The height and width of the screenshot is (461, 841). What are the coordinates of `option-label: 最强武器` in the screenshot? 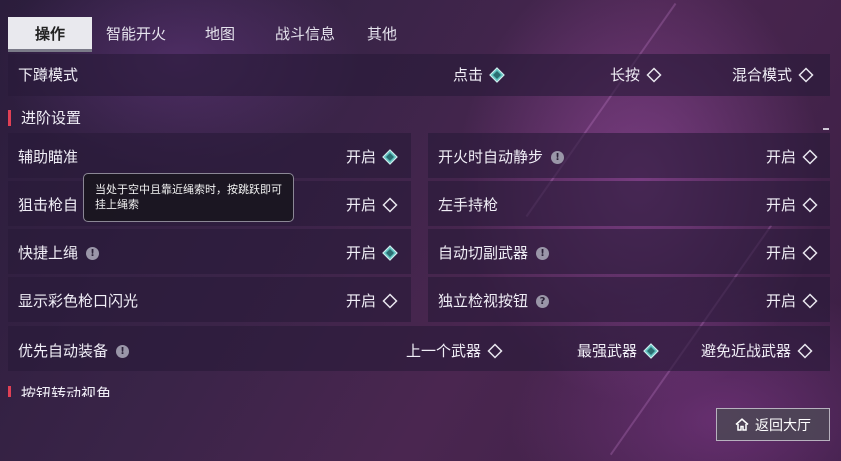 It's located at (607, 351).